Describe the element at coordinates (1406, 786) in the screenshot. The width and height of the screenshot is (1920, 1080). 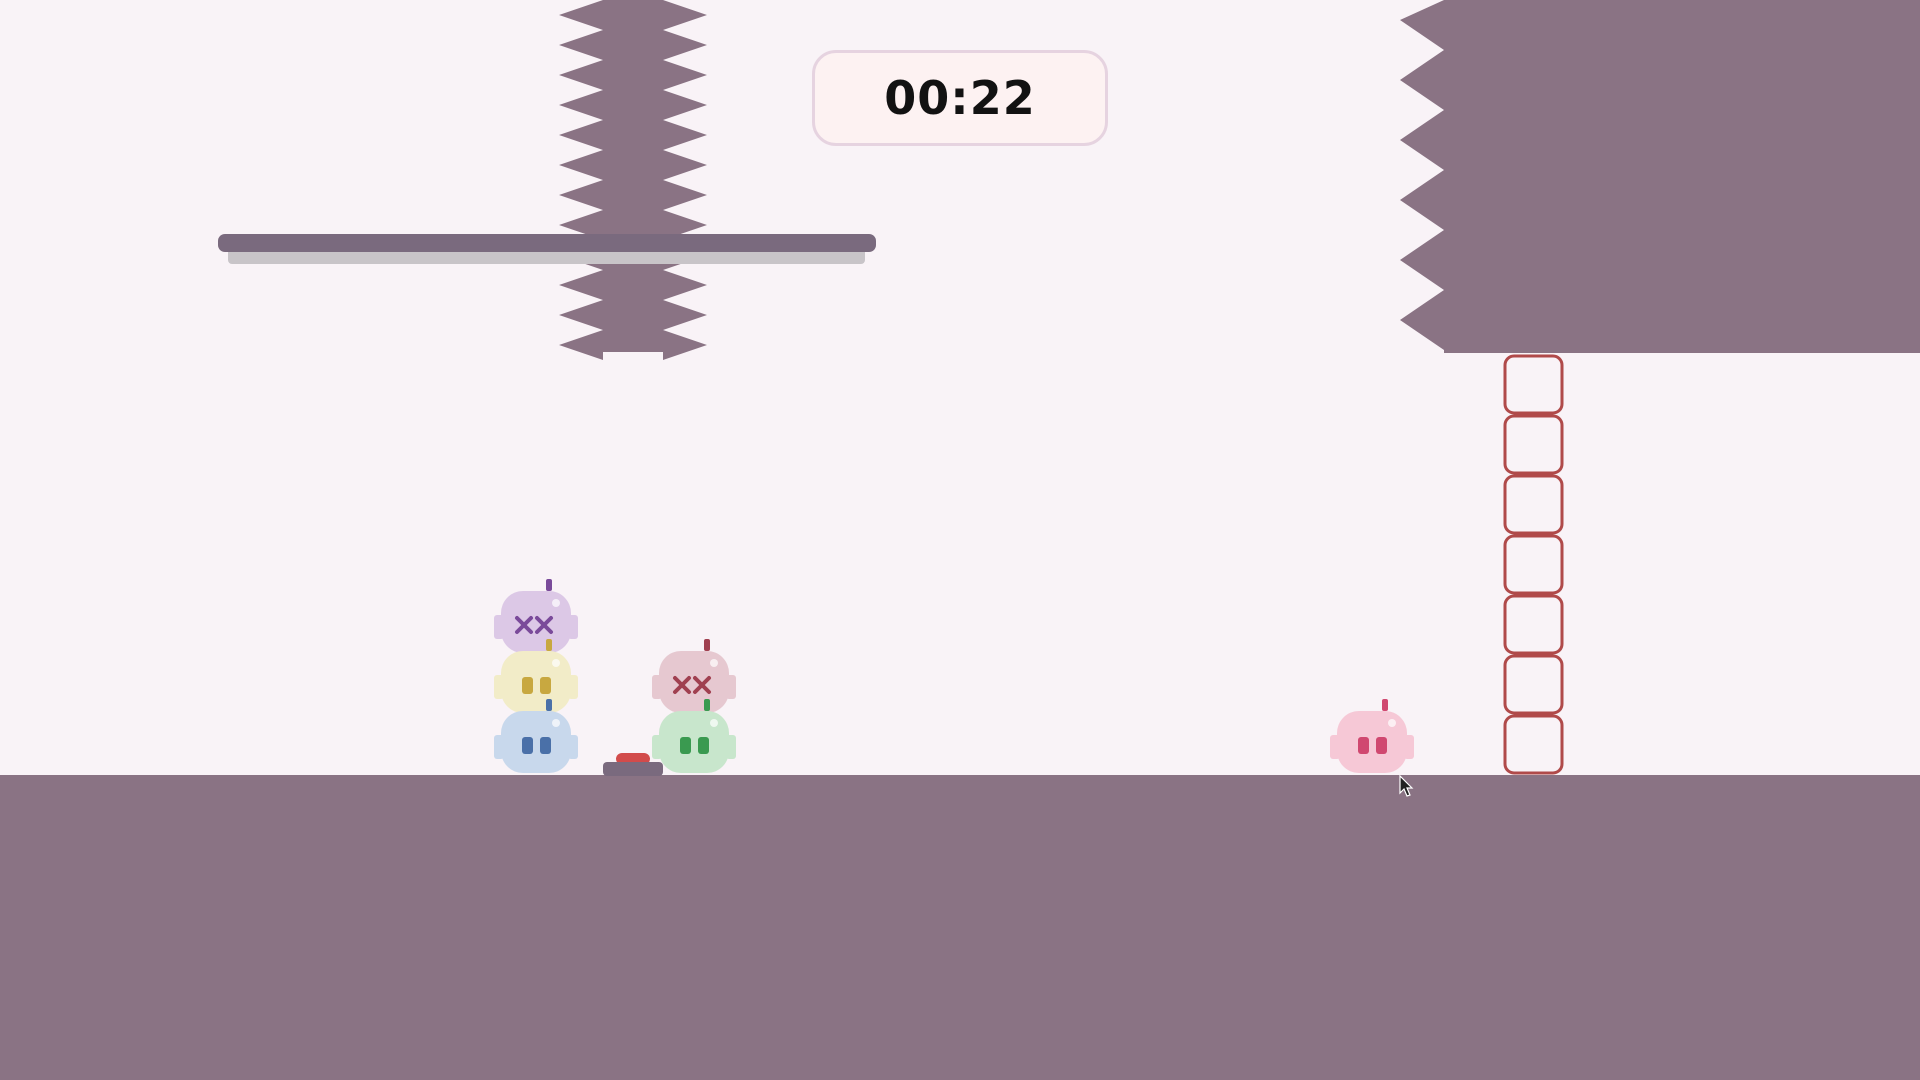
I see `mouse-cursor-icon` at that location.